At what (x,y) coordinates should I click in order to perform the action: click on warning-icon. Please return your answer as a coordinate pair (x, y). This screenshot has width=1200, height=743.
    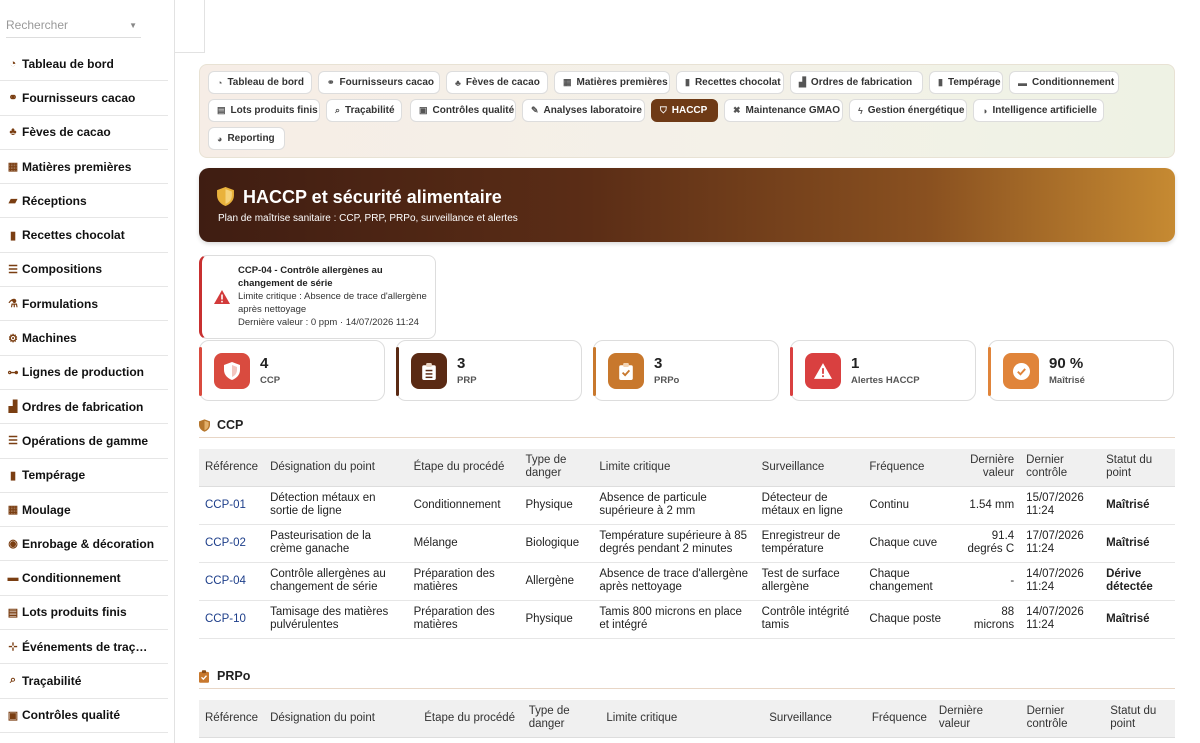
    Looking at the image, I should click on (823, 371).